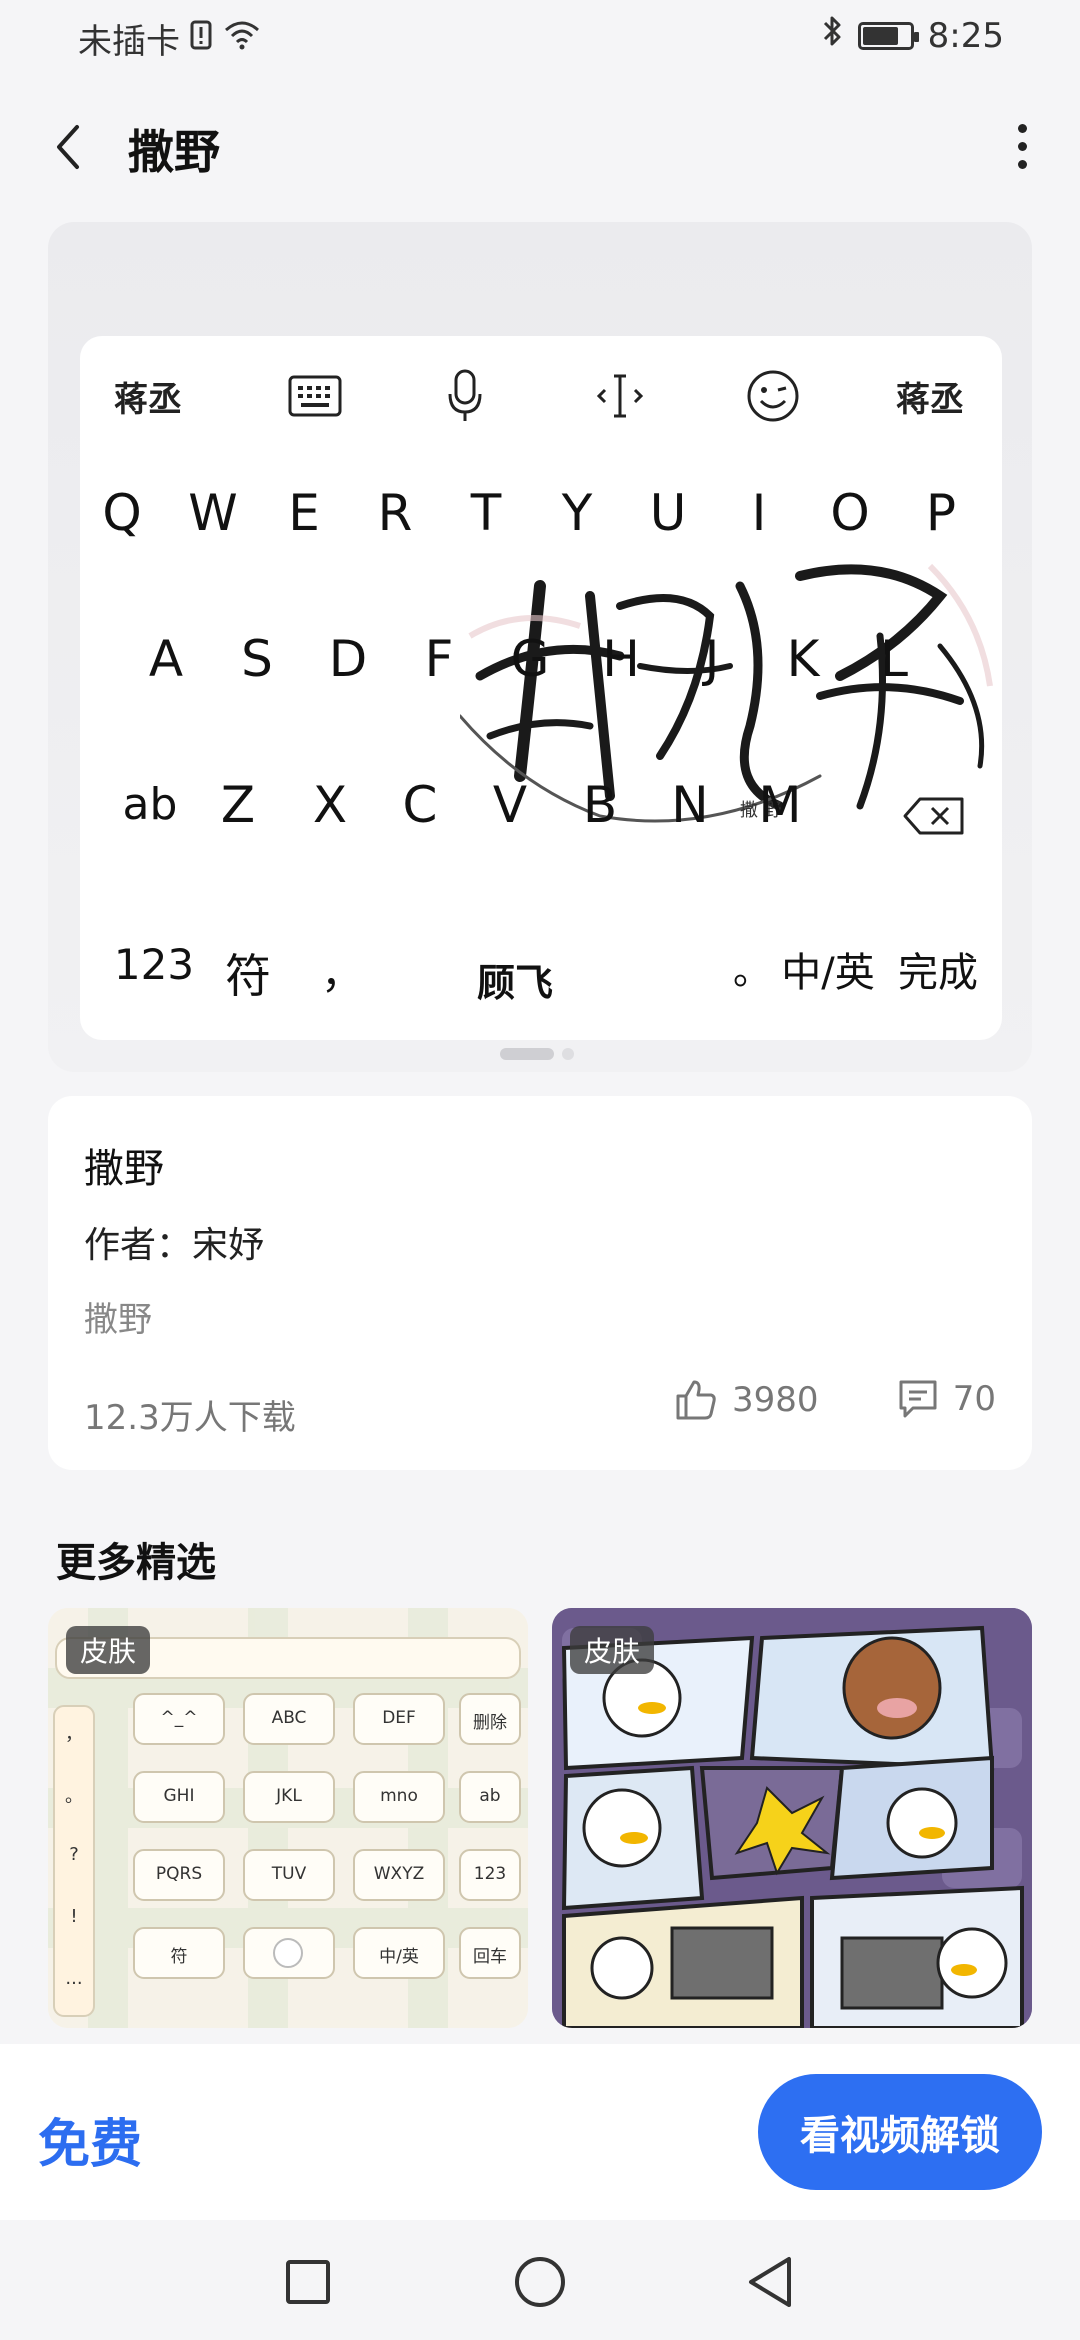 This screenshot has height=2340, width=1080. Describe the element at coordinates (850, 513) in the screenshot. I see `key-O: O` at that location.